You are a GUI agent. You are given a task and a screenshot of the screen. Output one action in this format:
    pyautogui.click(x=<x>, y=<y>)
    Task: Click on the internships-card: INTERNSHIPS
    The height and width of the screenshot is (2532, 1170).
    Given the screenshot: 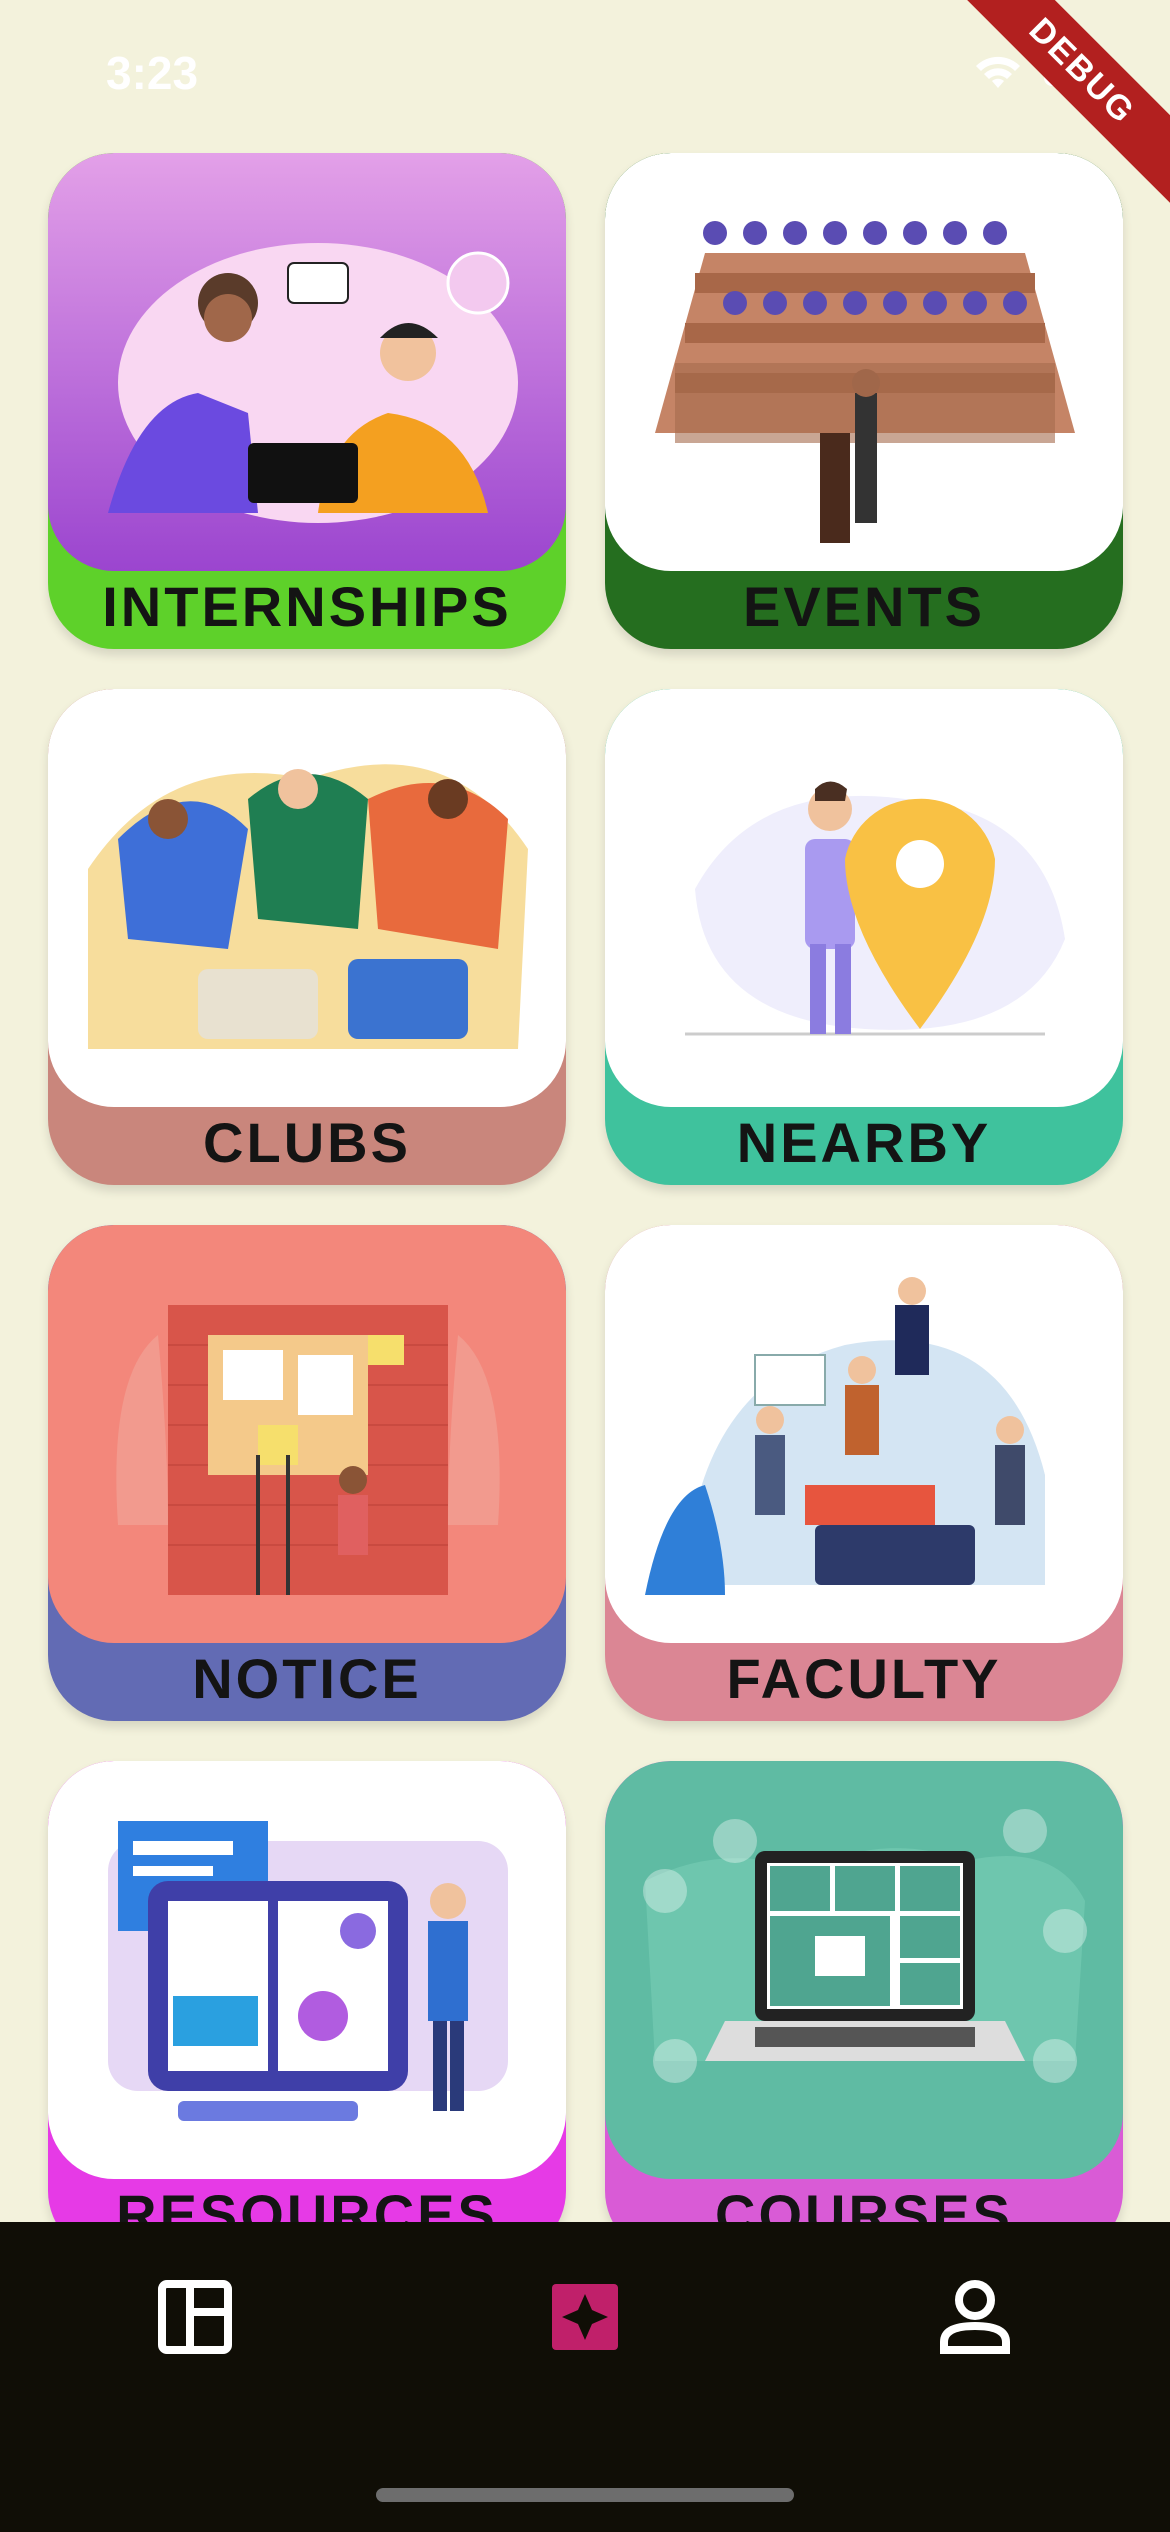 What is the action you would take?
    pyautogui.click(x=307, y=401)
    